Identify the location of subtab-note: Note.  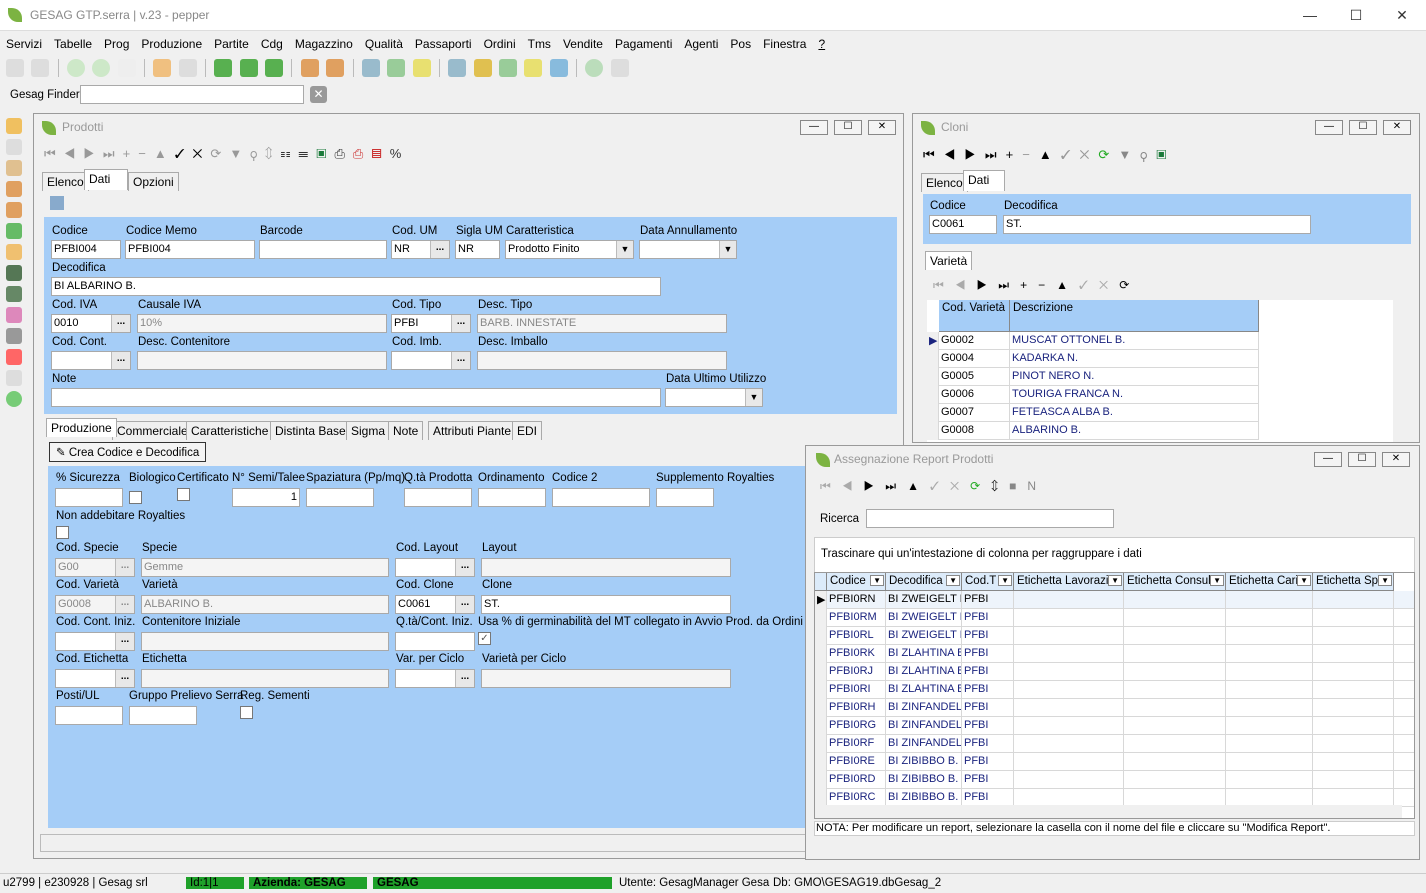
(406, 430).